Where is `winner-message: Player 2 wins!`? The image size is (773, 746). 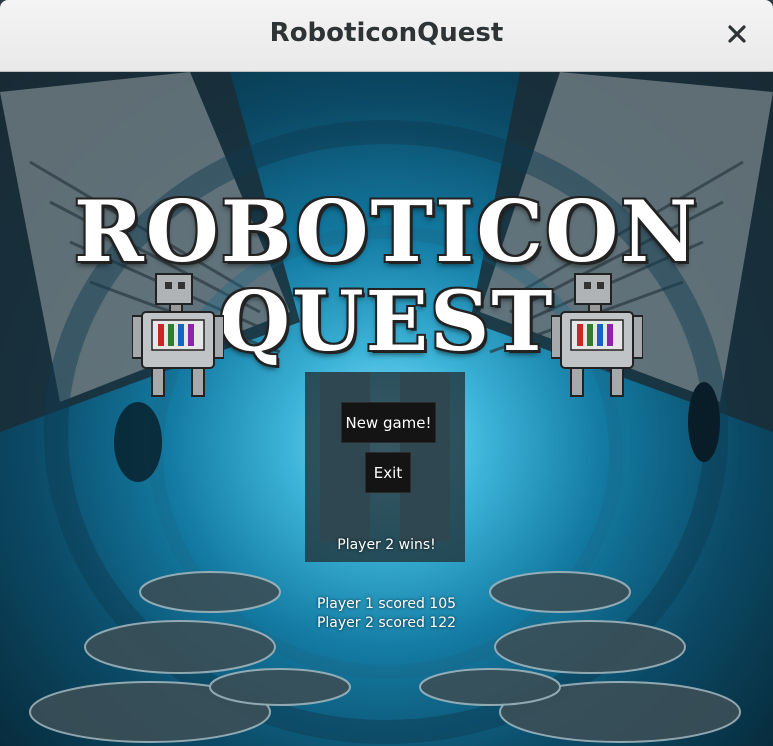 winner-message: Player 2 wins! is located at coordinates (386, 545).